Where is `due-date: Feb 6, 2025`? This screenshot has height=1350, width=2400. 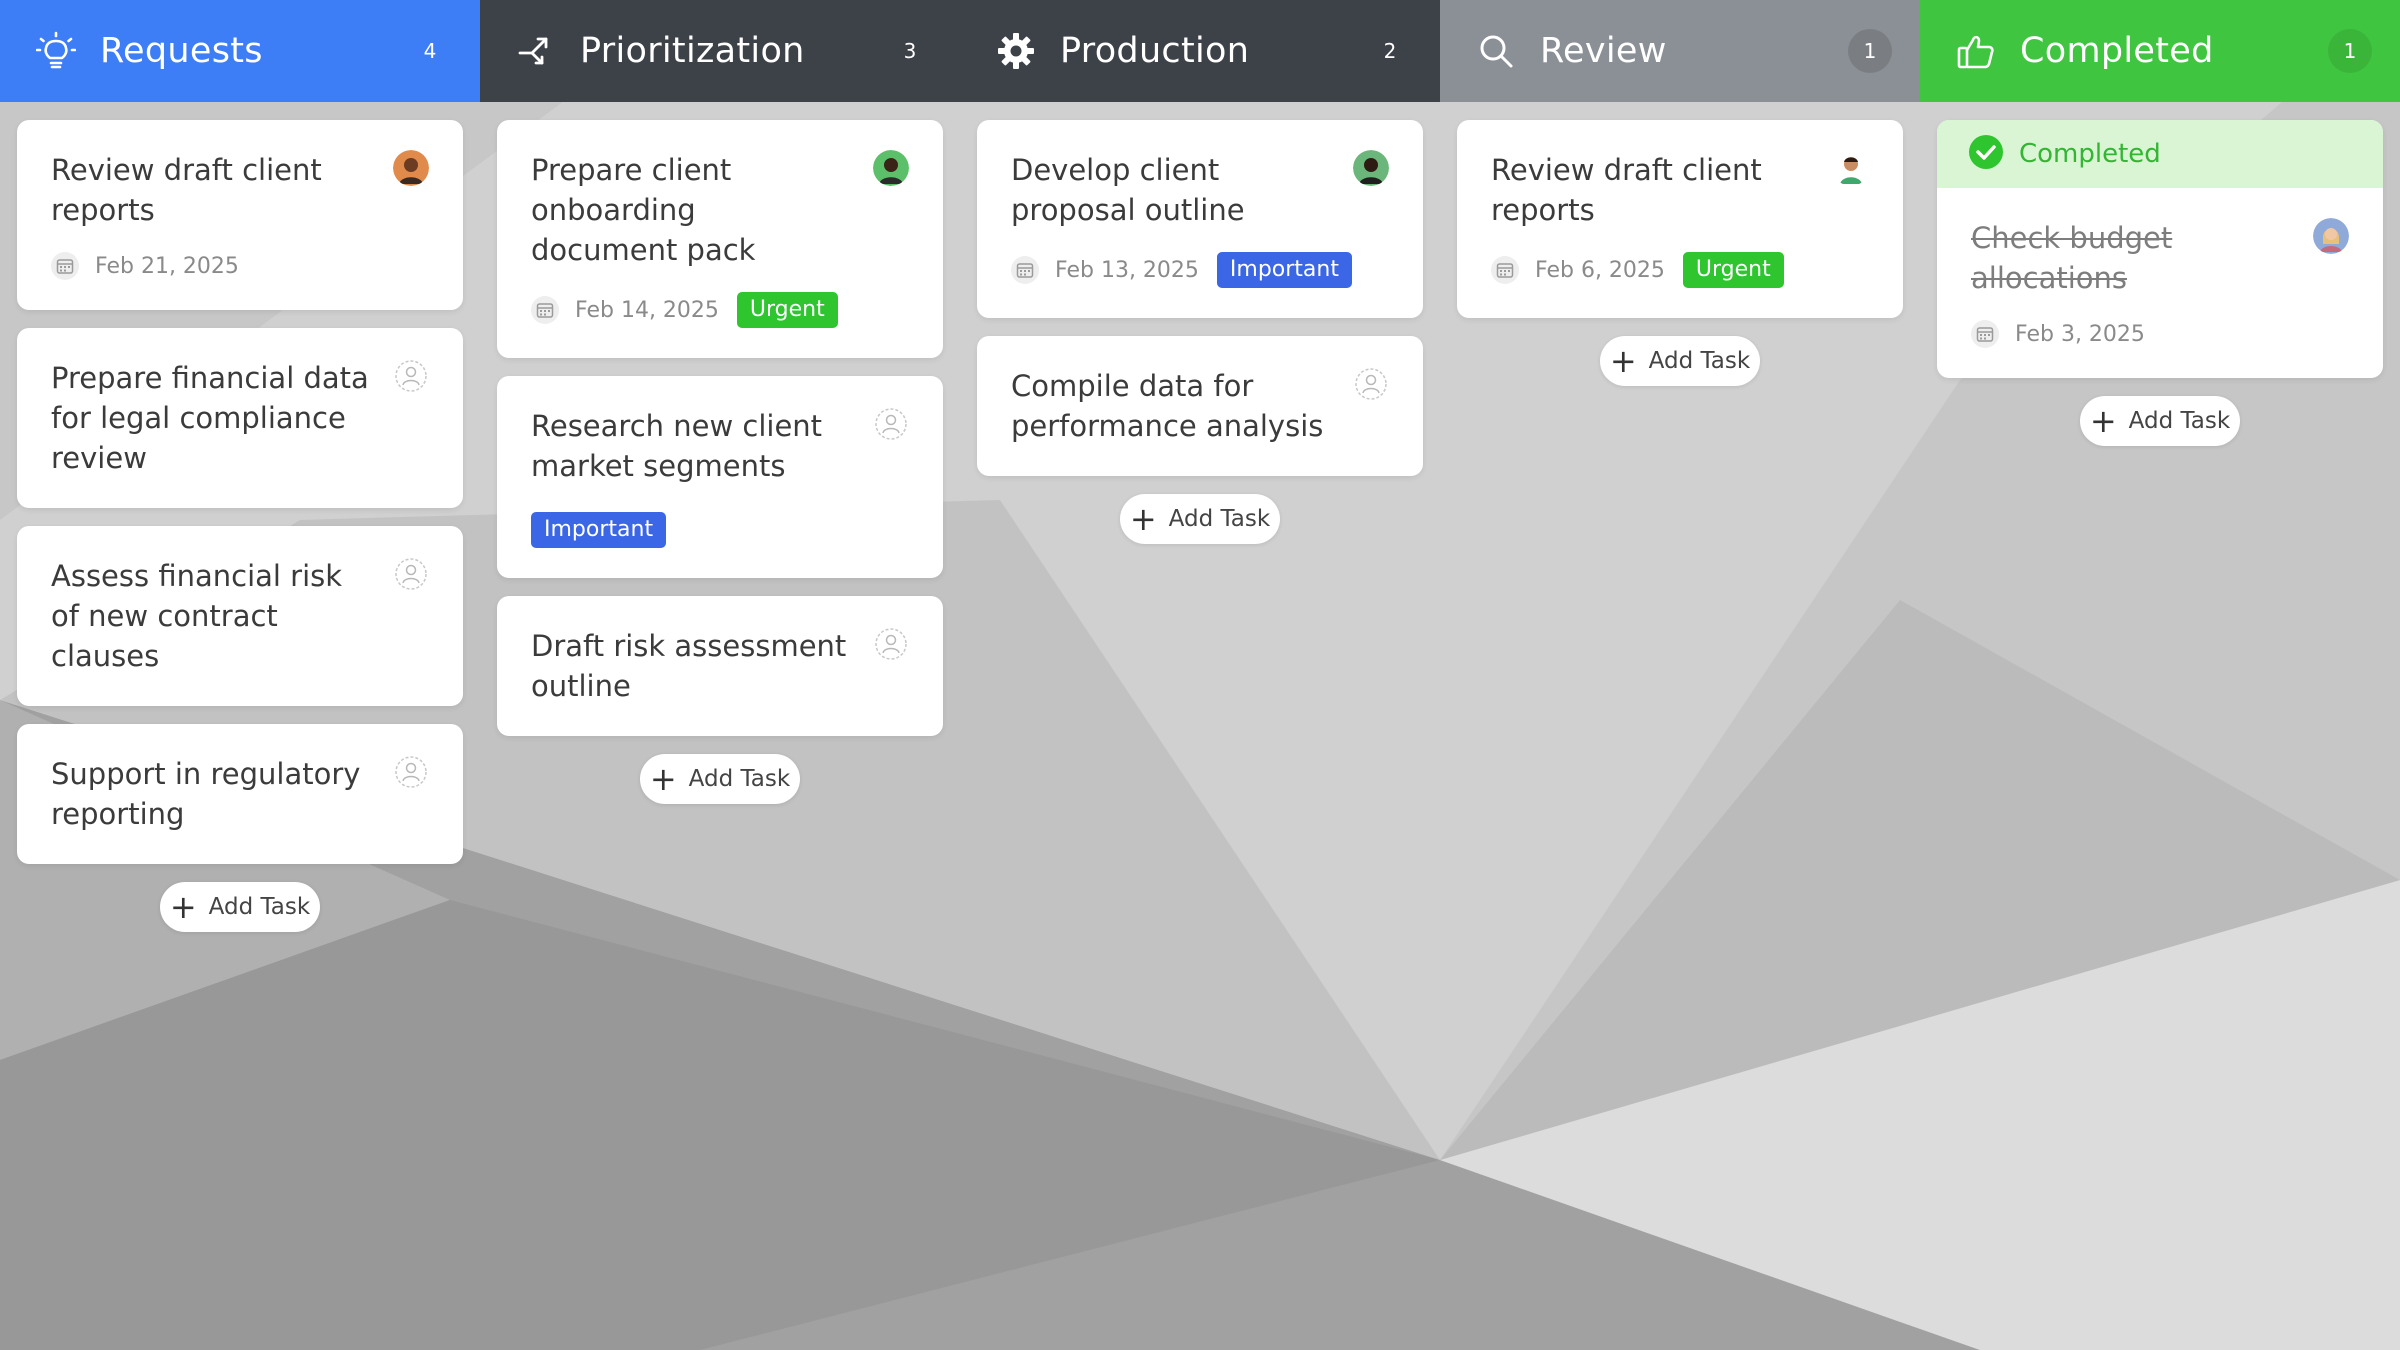 due-date: Feb 6, 2025 is located at coordinates (1600, 270).